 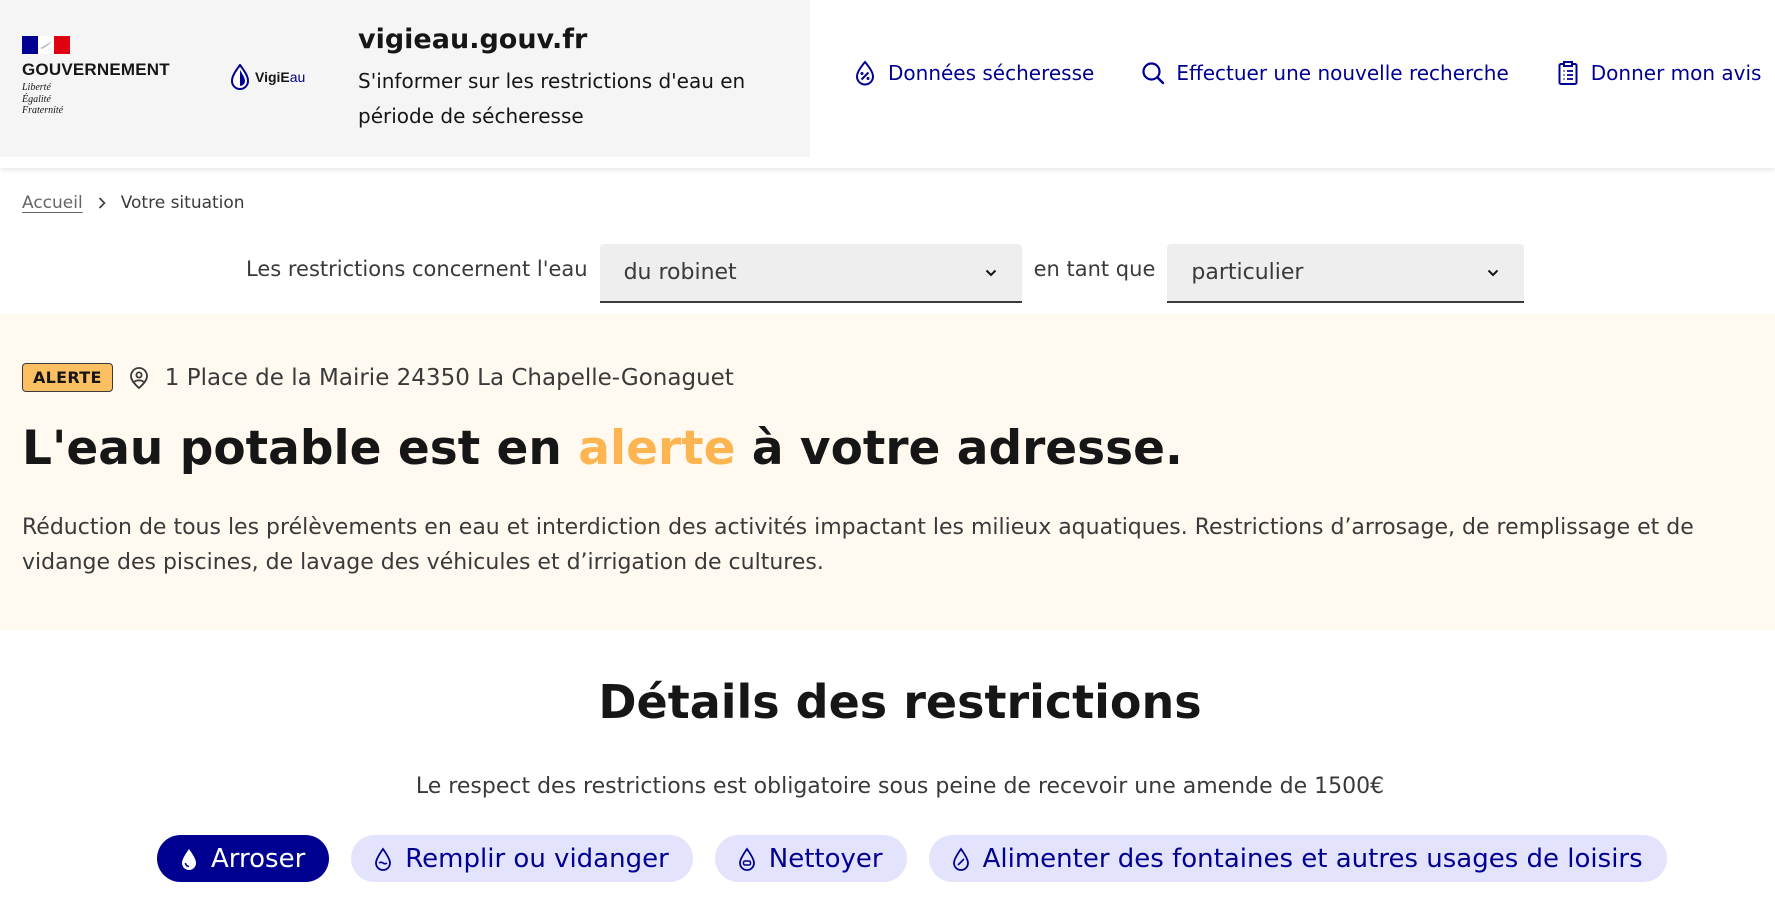 I want to click on location-pin-icon, so click(x=138, y=377).